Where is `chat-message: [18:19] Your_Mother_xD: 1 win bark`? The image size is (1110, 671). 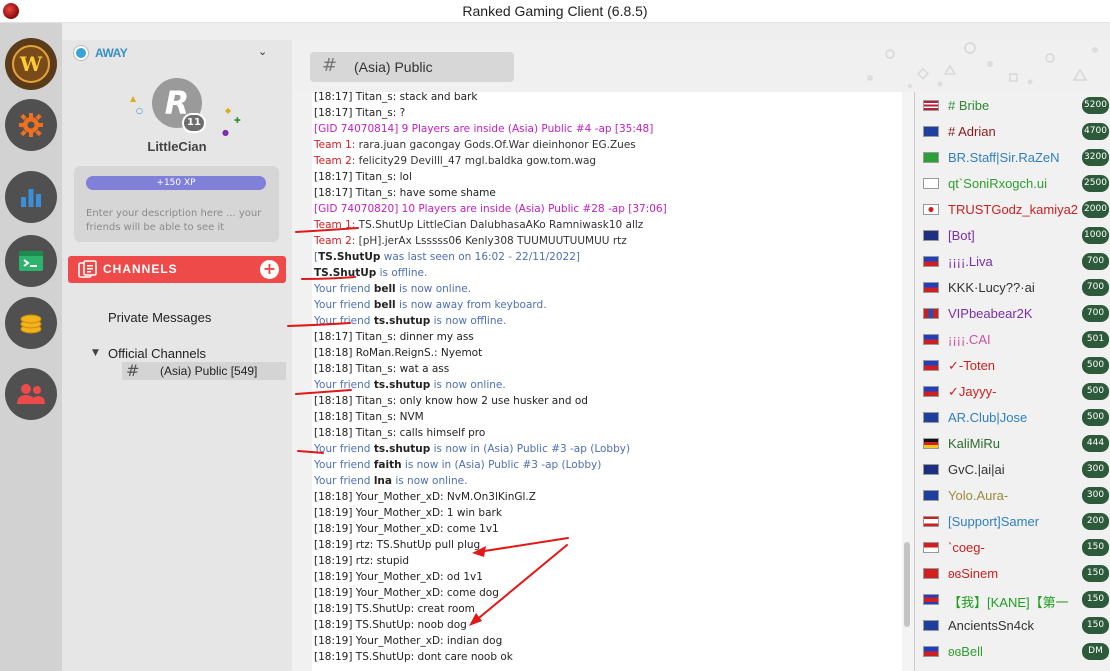
chat-message: [18:19] Your_Mother_xD: 1 win bark is located at coordinates (408, 513).